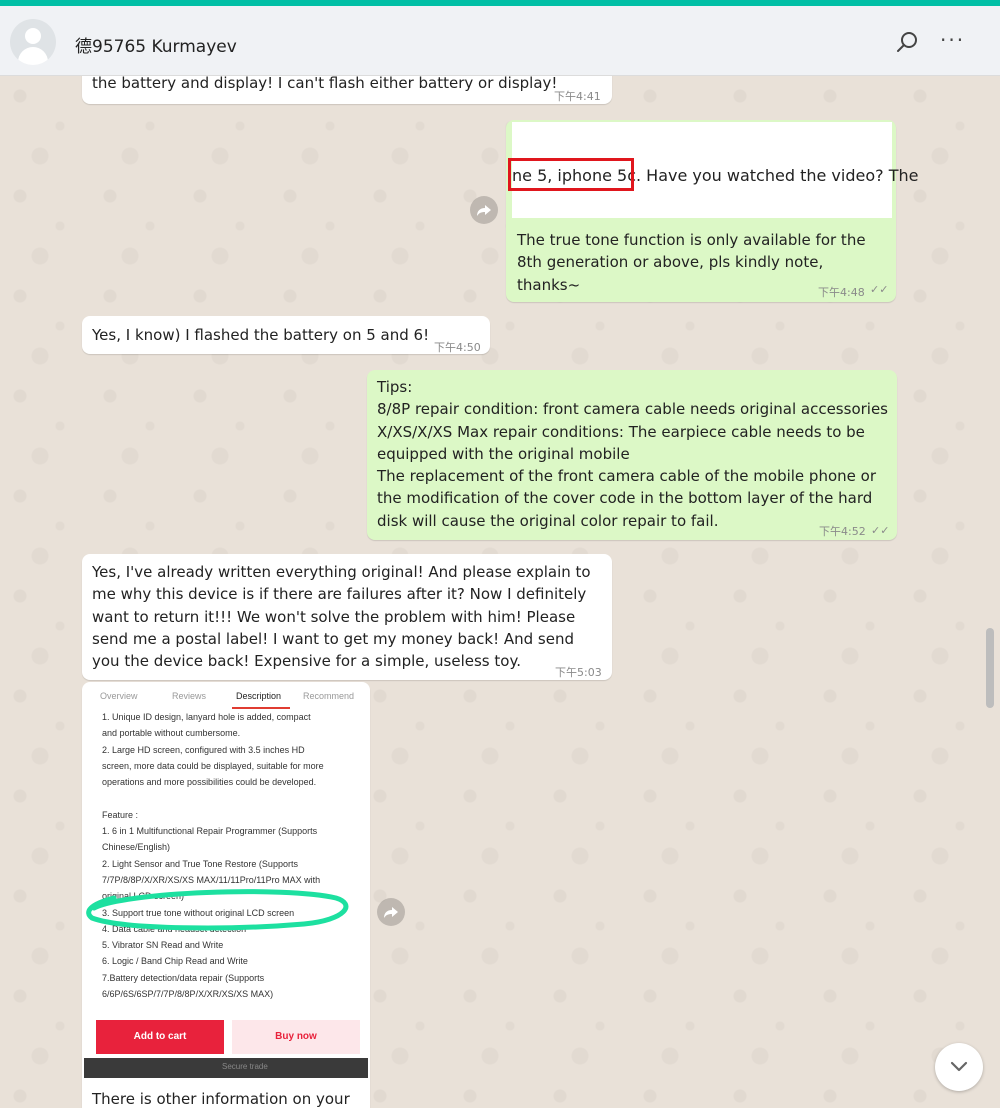 The image size is (1000, 1108). Describe the element at coordinates (959, 1067) in the screenshot. I see `chevron-down-icon` at that location.